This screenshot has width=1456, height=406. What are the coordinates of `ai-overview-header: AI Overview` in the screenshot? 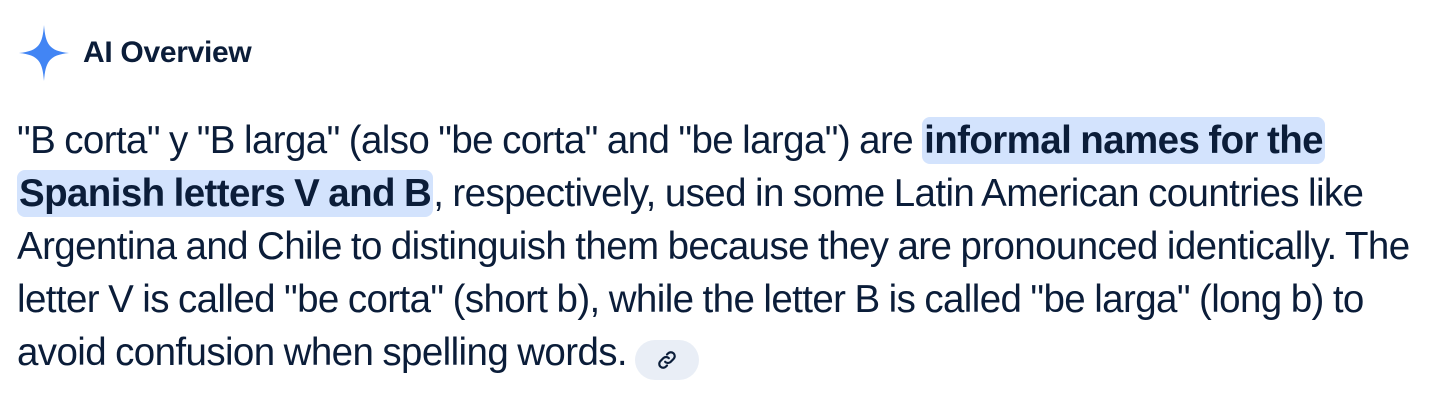 It's located at (135, 53).